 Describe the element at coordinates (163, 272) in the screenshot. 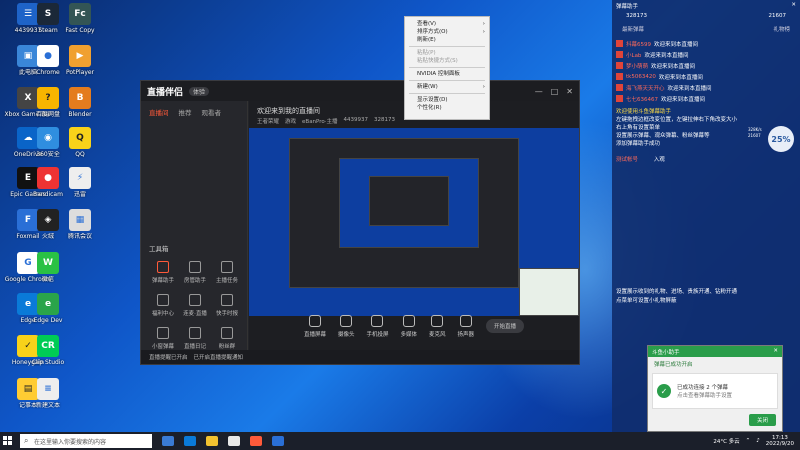

I see `tool-item: 弹幕助手` at that location.